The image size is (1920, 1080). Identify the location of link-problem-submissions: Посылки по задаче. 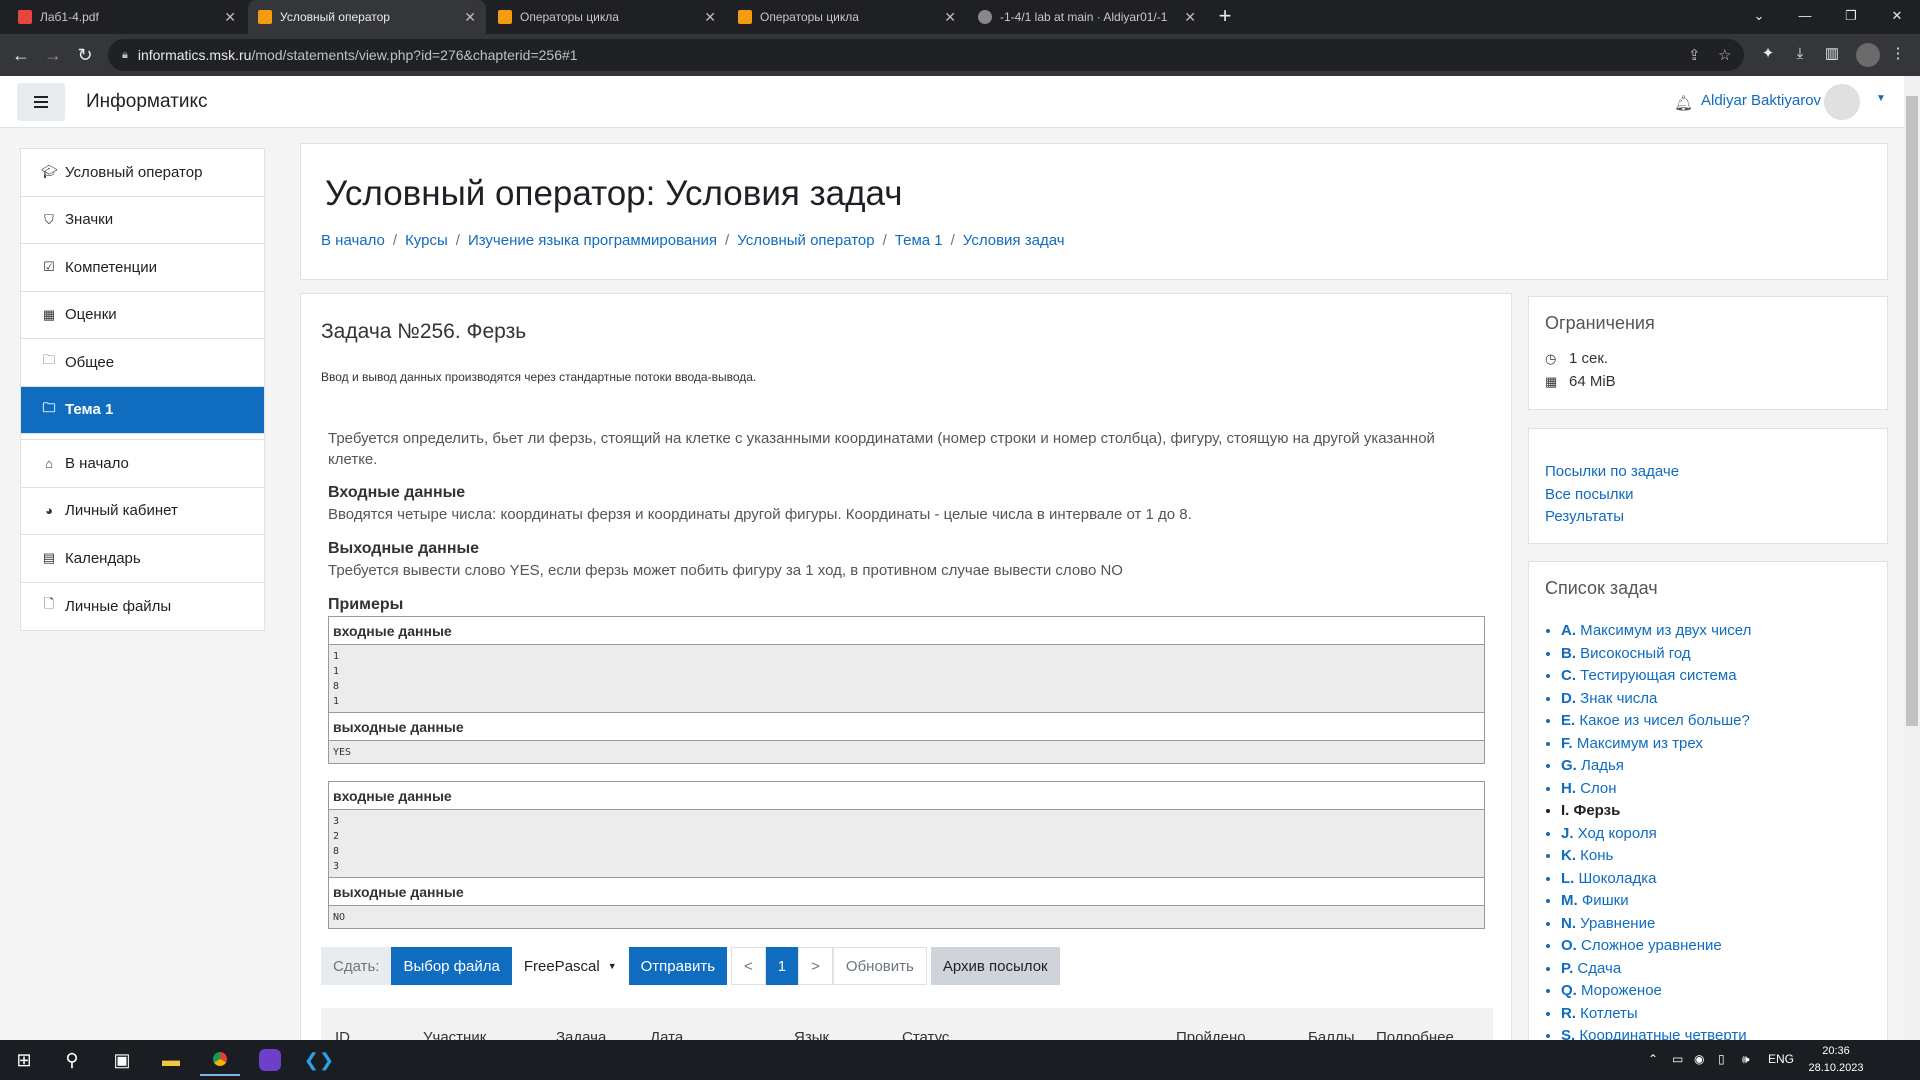
(1612, 471).